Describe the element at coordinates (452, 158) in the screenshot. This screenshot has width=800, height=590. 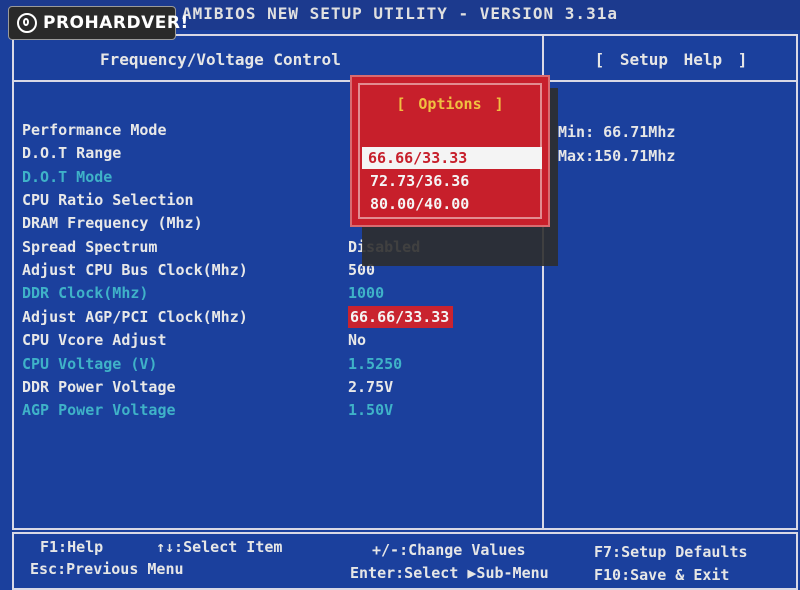
I see `popup-option-66-66: 66.66/33.33` at that location.